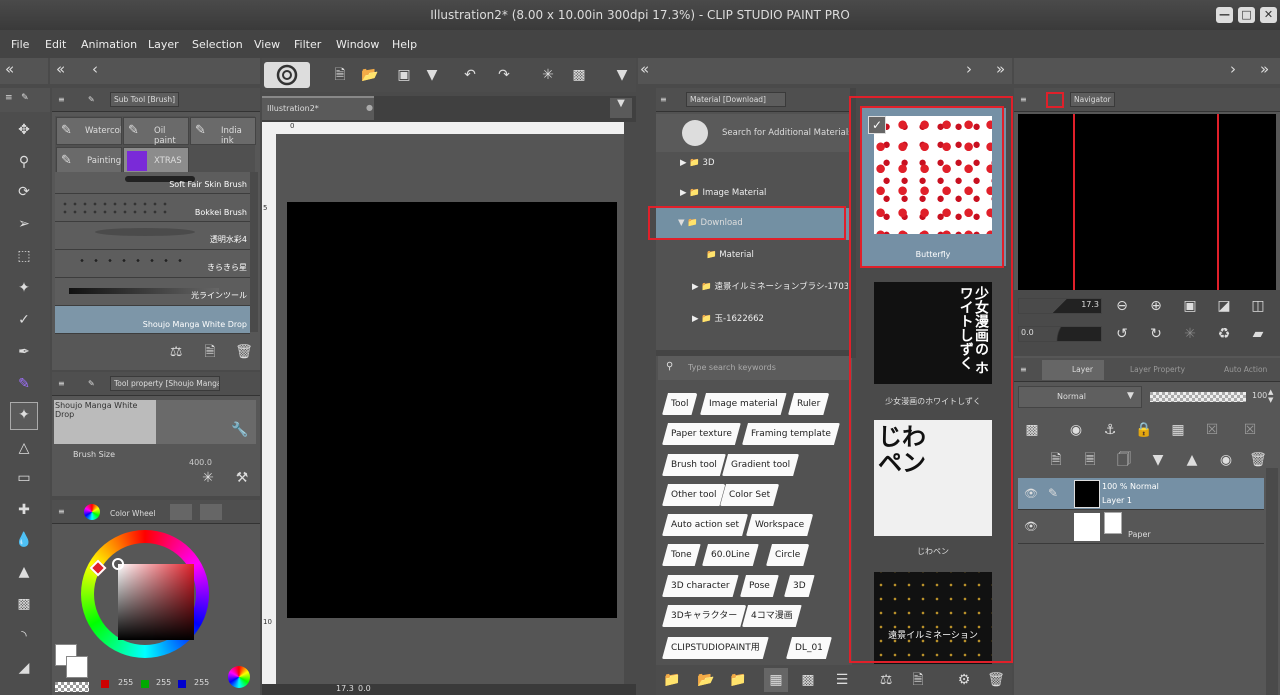 This screenshot has width=1280, height=695. What do you see at coordinates (24, 224) in the screenshot?
I see `object-tool-icon: ➢` at bounding box center [24, 224].